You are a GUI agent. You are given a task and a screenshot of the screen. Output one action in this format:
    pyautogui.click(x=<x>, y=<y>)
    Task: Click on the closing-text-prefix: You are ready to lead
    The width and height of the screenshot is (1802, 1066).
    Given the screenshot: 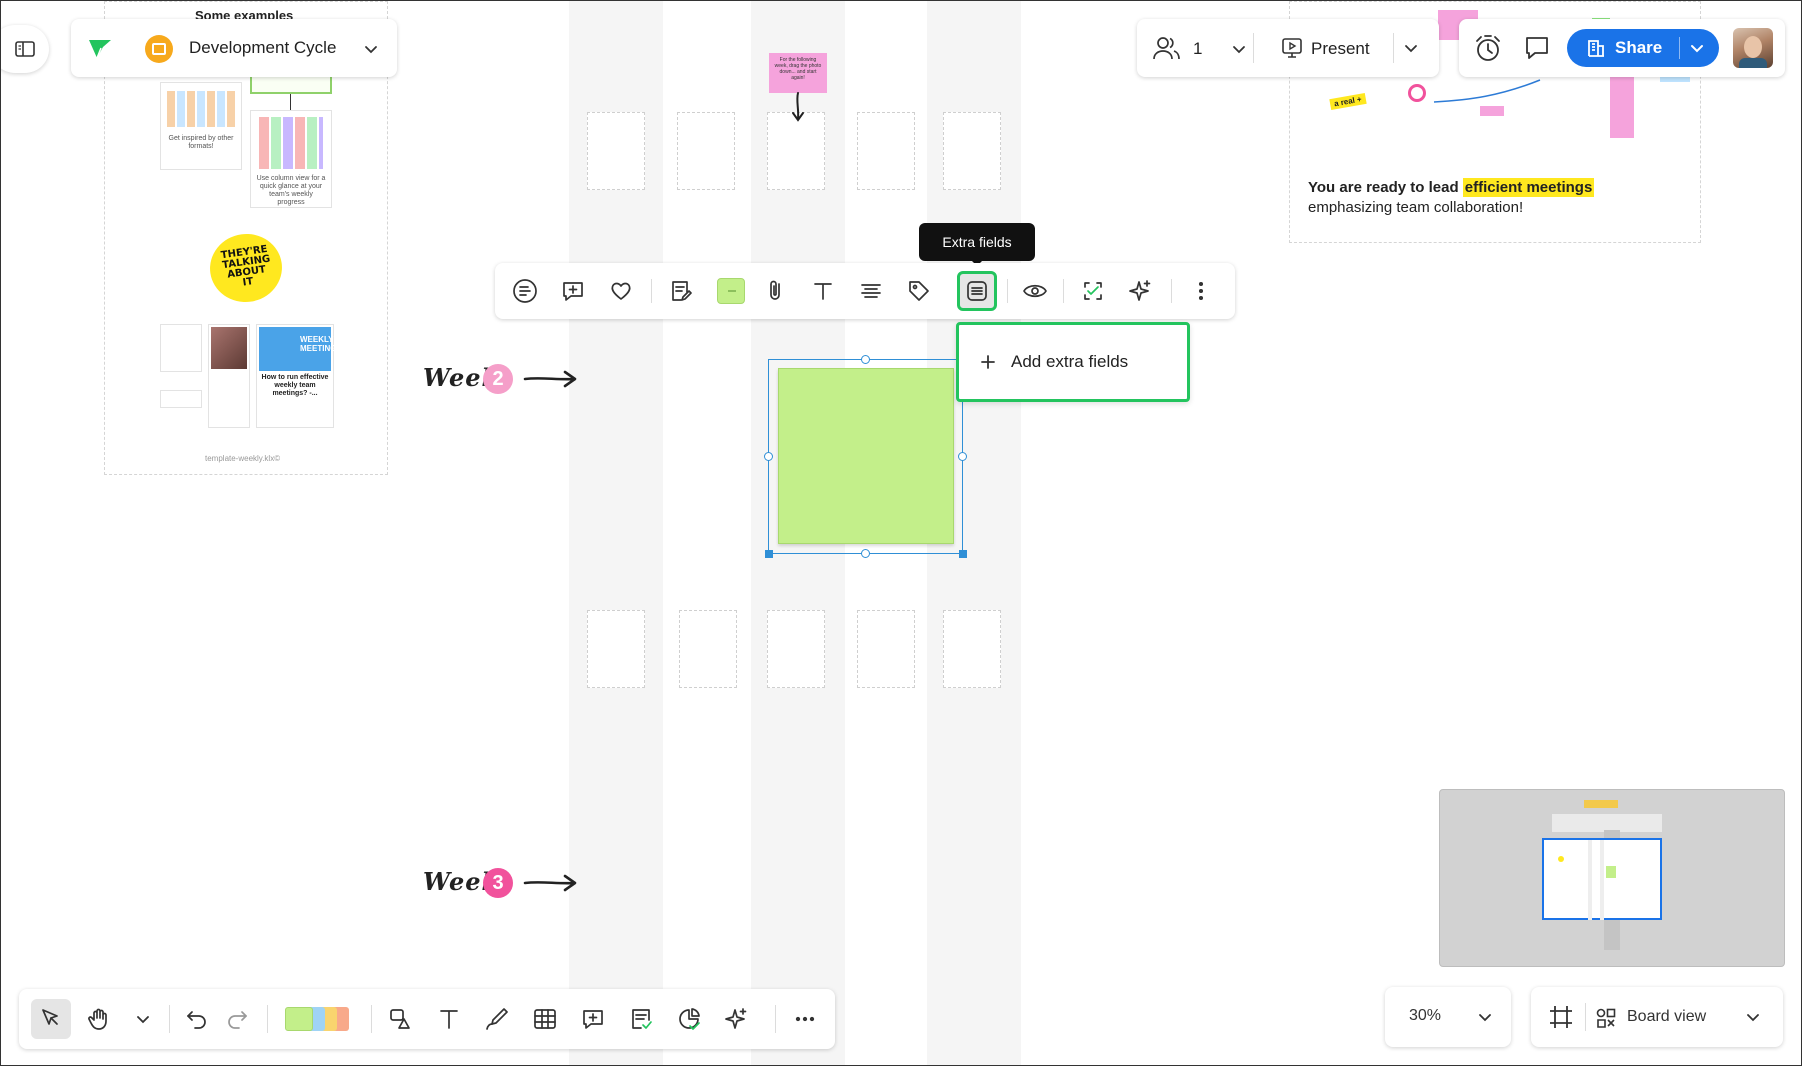 What is the action you would take?
    pyautogui.click(x=1385, y=187)
    